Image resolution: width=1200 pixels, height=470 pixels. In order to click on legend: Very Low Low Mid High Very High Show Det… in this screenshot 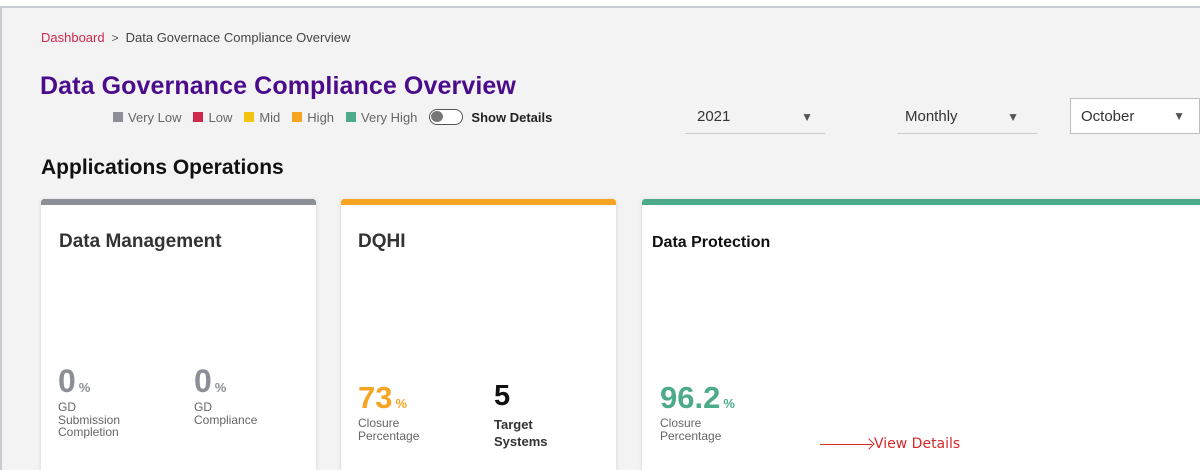, I will do `click(332, 117)`.